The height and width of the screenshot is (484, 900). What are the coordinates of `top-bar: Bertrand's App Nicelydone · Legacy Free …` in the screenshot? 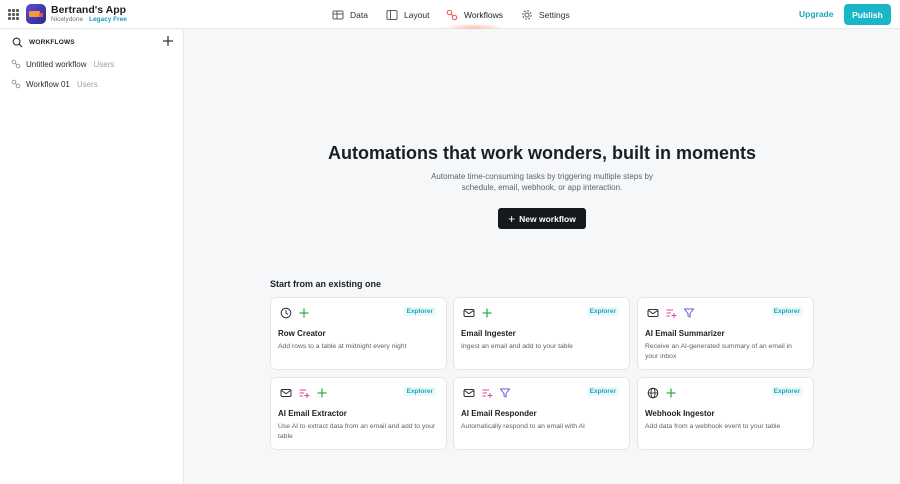 It's located at (450, 15).